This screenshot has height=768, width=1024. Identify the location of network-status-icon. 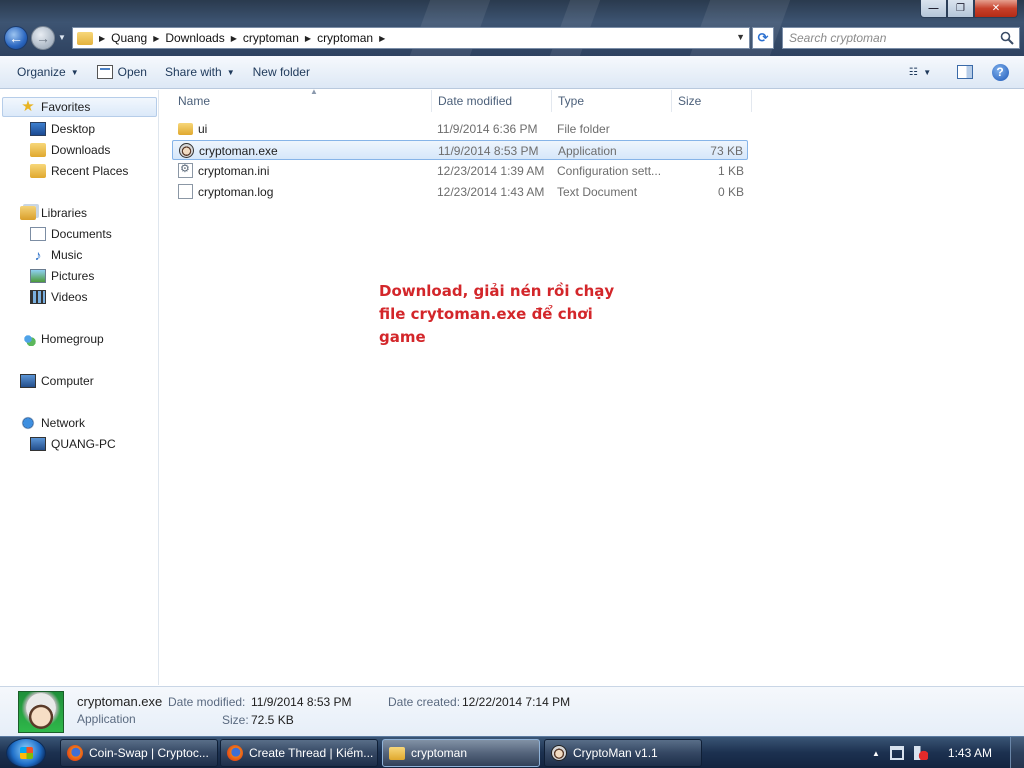
(896, 753).